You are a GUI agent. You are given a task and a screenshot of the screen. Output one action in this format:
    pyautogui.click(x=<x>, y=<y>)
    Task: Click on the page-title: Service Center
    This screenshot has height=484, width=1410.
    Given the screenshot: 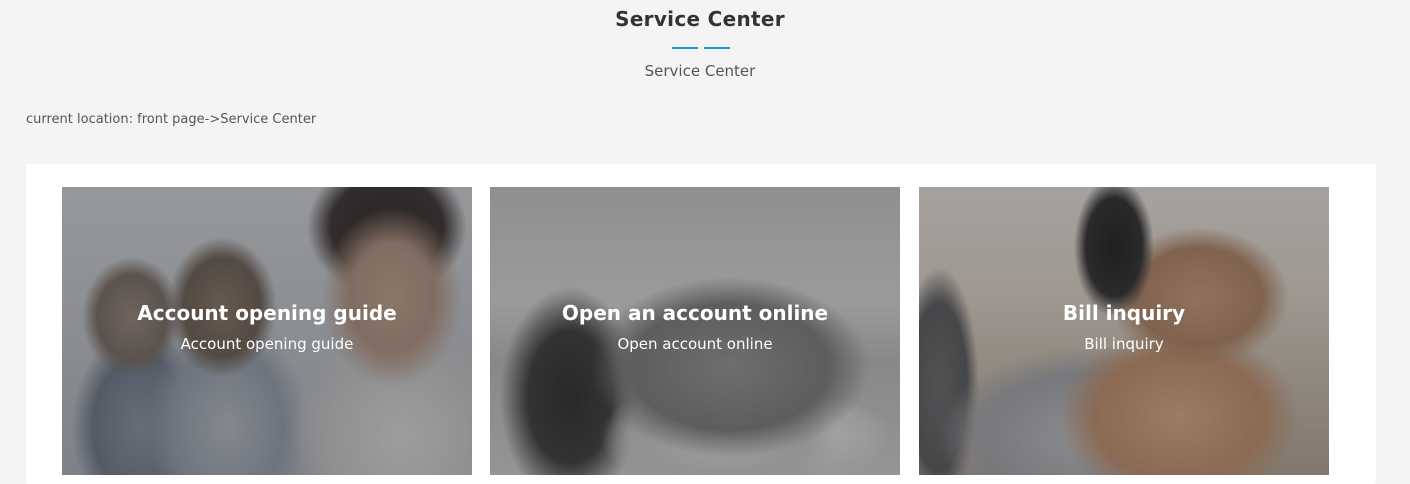 What is the action you would take?
    pyautogui.click(x=700, y=19)
    